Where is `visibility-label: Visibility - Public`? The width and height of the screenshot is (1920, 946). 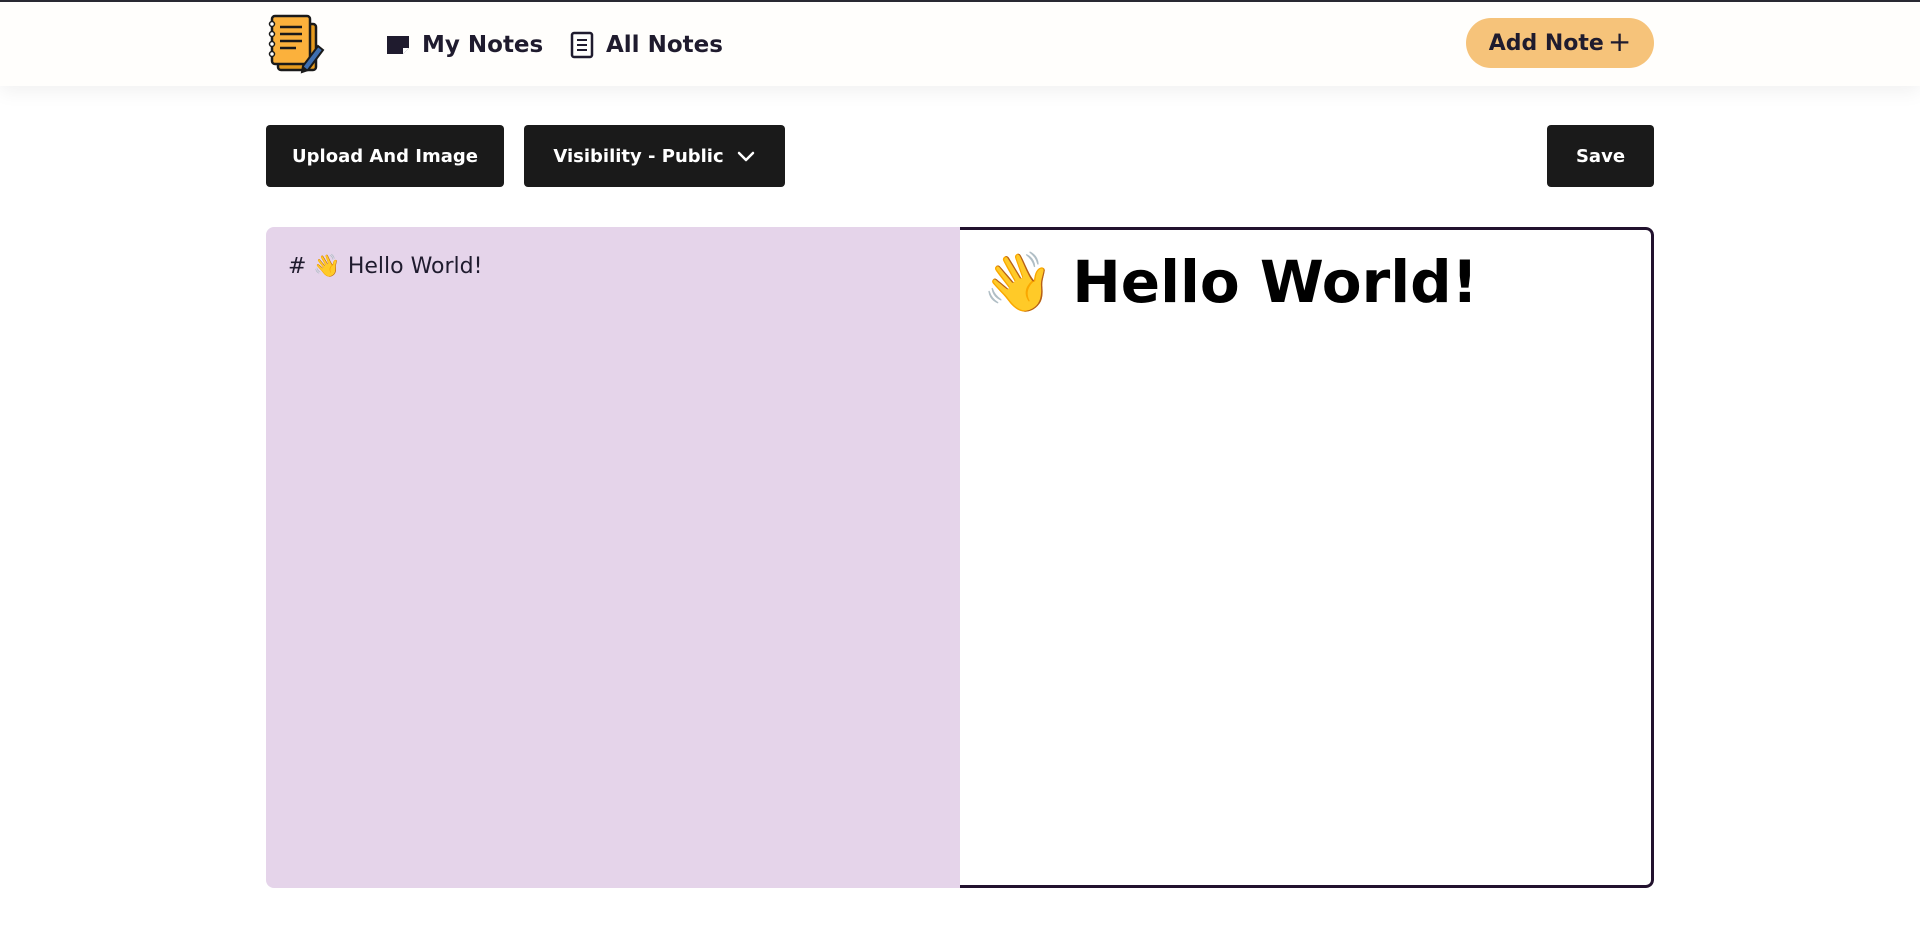 visibility-label: Visibility - Public is located at coordinates (638, 156).